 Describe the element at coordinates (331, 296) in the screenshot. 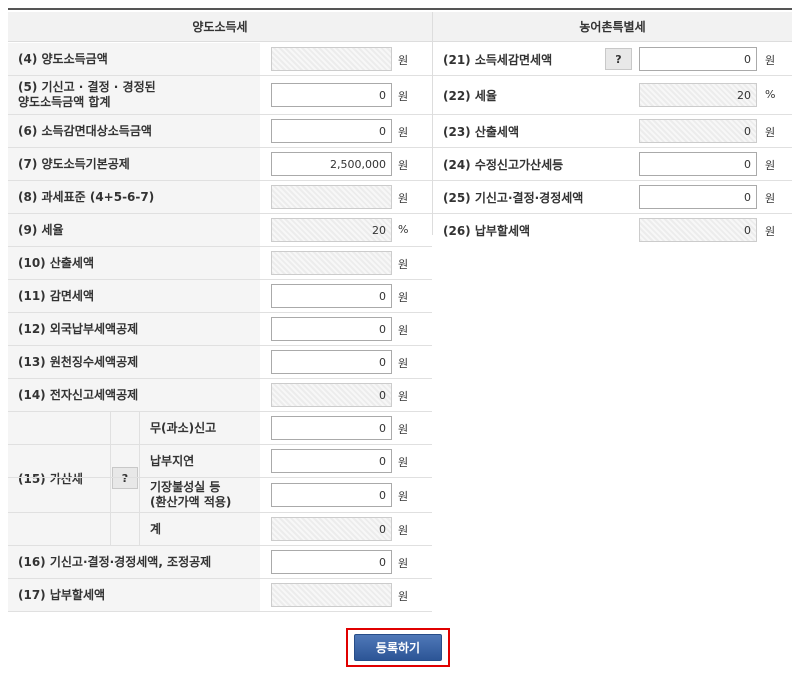

I see `reduction-tax-input` at that location.